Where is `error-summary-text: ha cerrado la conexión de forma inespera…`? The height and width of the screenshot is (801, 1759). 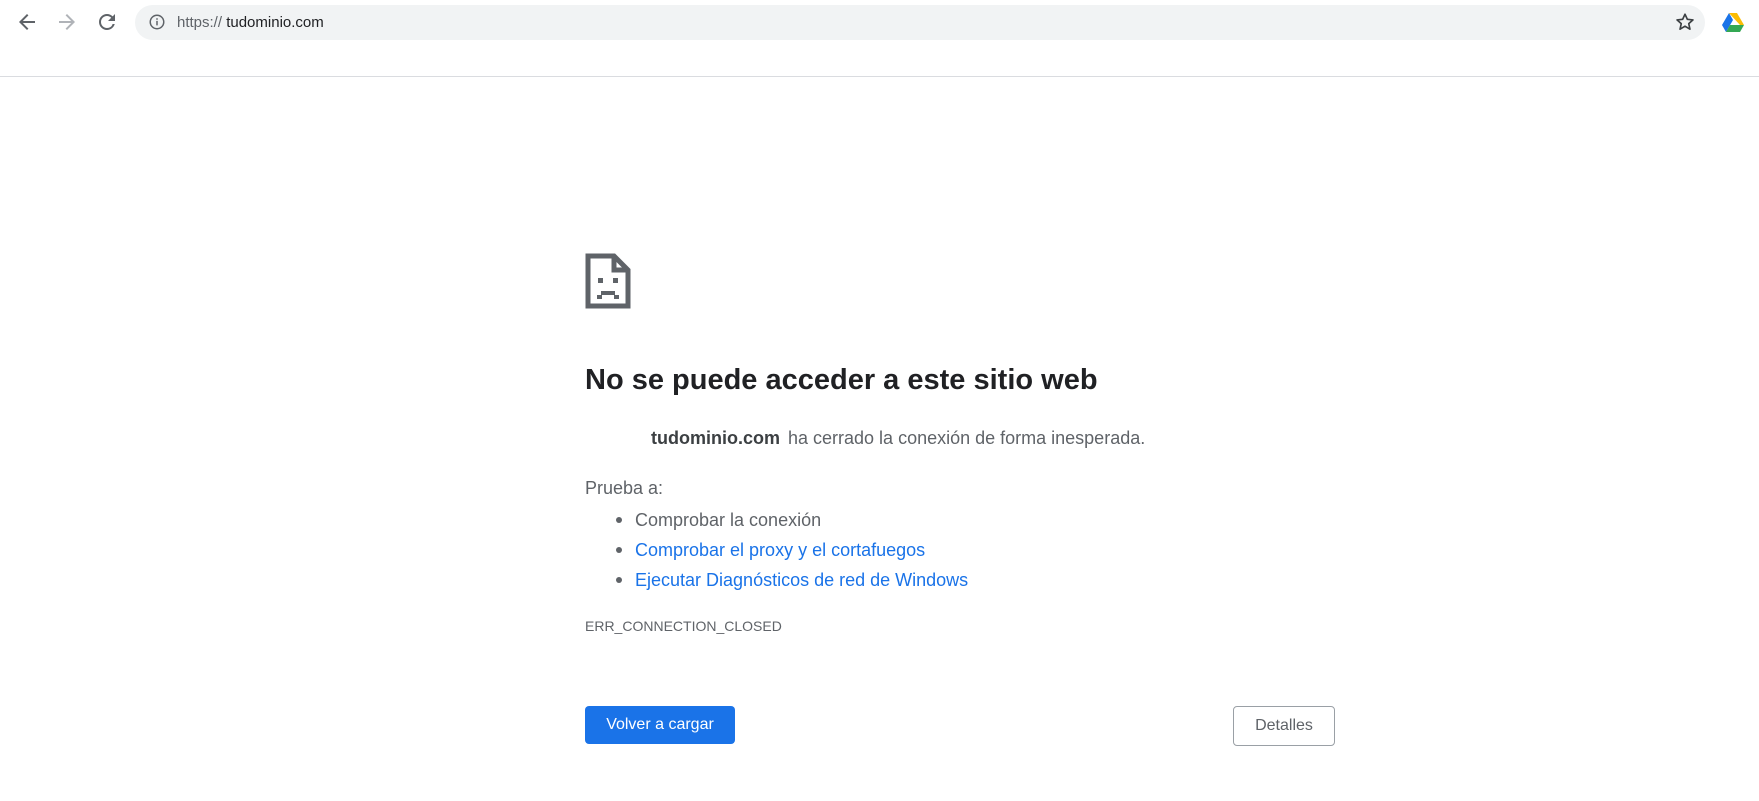
error-summary-text: ha cerrado la conexión de forma inespera… is located at coordinates (967, 438).